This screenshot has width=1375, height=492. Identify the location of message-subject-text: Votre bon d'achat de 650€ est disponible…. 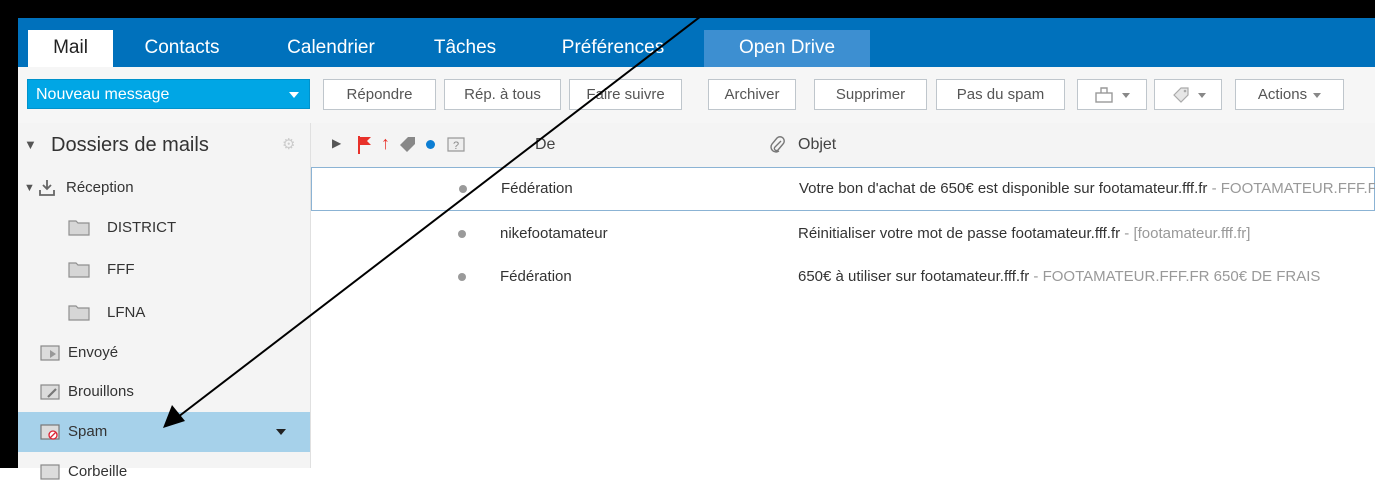
(1003, 188).